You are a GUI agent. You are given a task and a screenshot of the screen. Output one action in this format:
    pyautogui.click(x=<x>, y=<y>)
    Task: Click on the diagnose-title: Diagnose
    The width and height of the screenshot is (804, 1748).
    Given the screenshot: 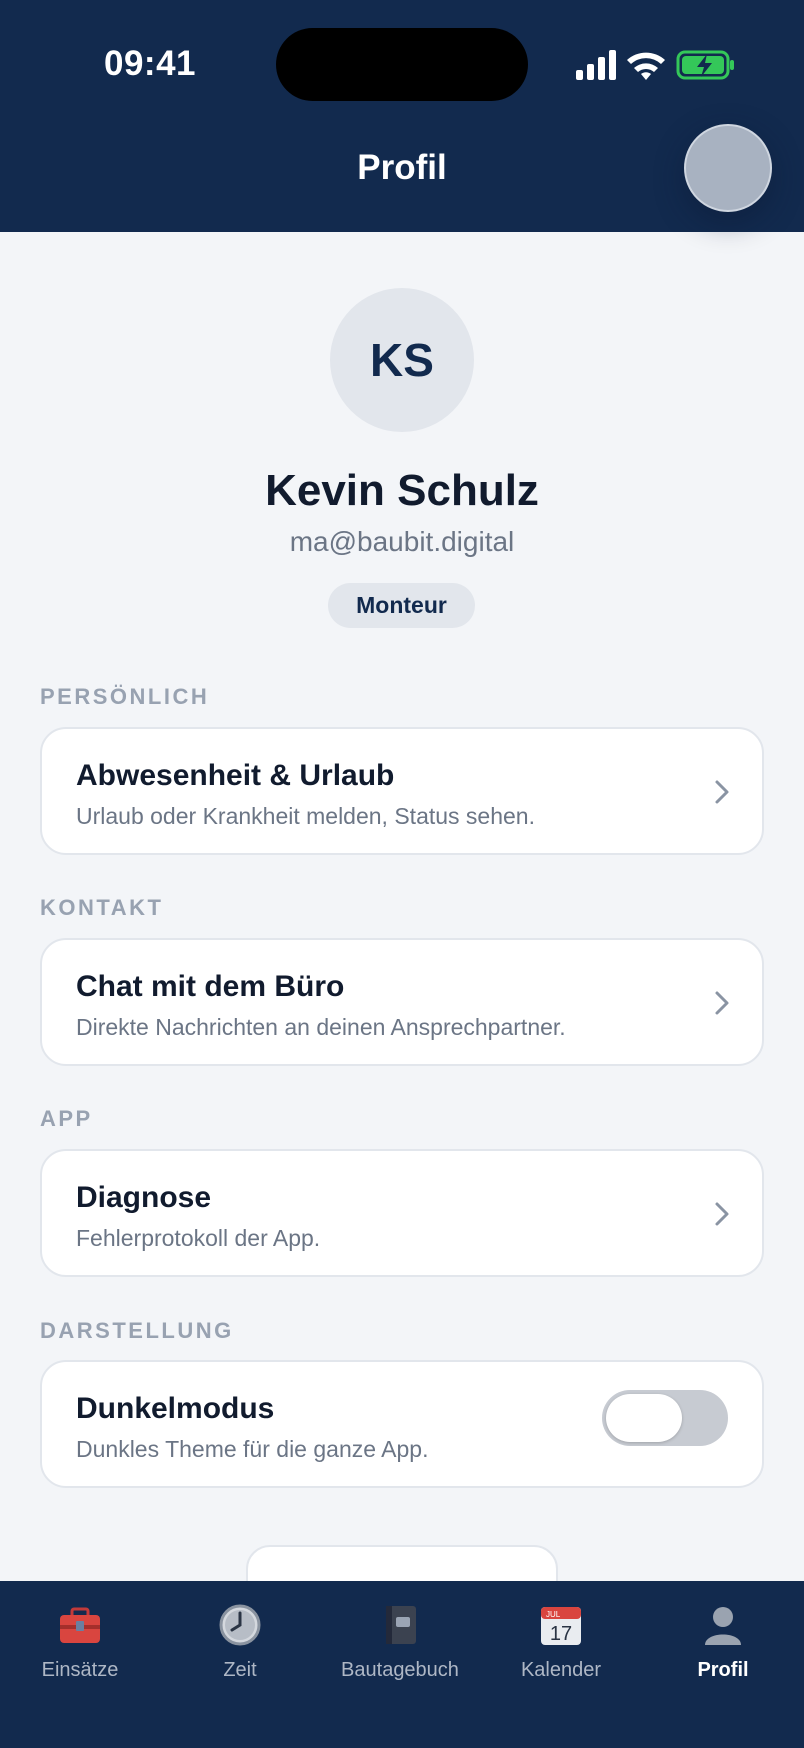 What is the action you would take?
    pyautogui.click(x=144, y=1197)
    